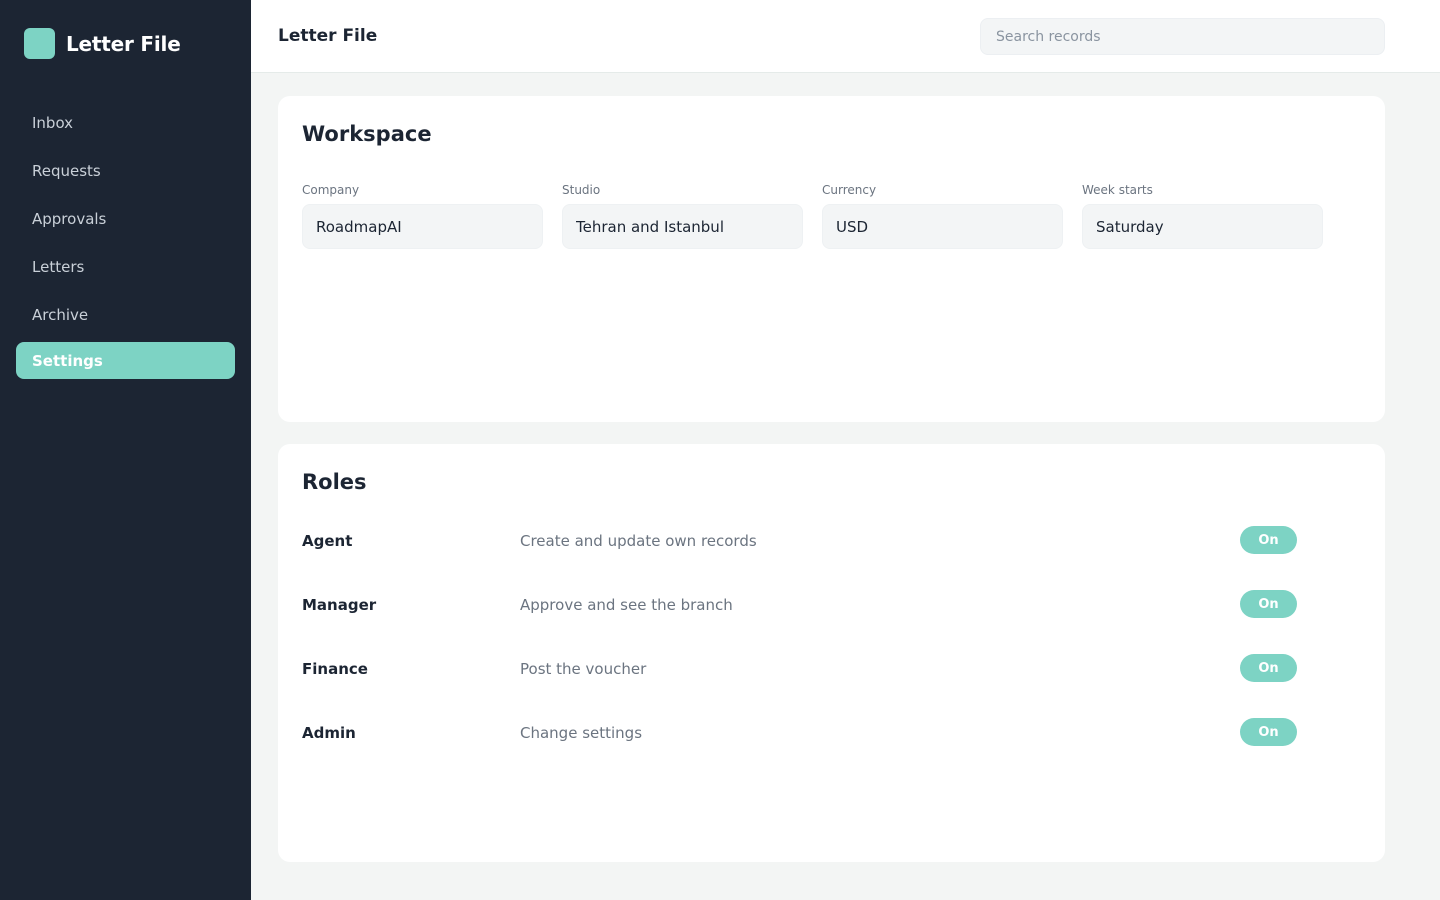 Image resolution: width=1440 pixels, height=900 pixels. Describe the element at coordinates (638, 541) in the screenshot. I see `role-description: Create and update own records` at that location.